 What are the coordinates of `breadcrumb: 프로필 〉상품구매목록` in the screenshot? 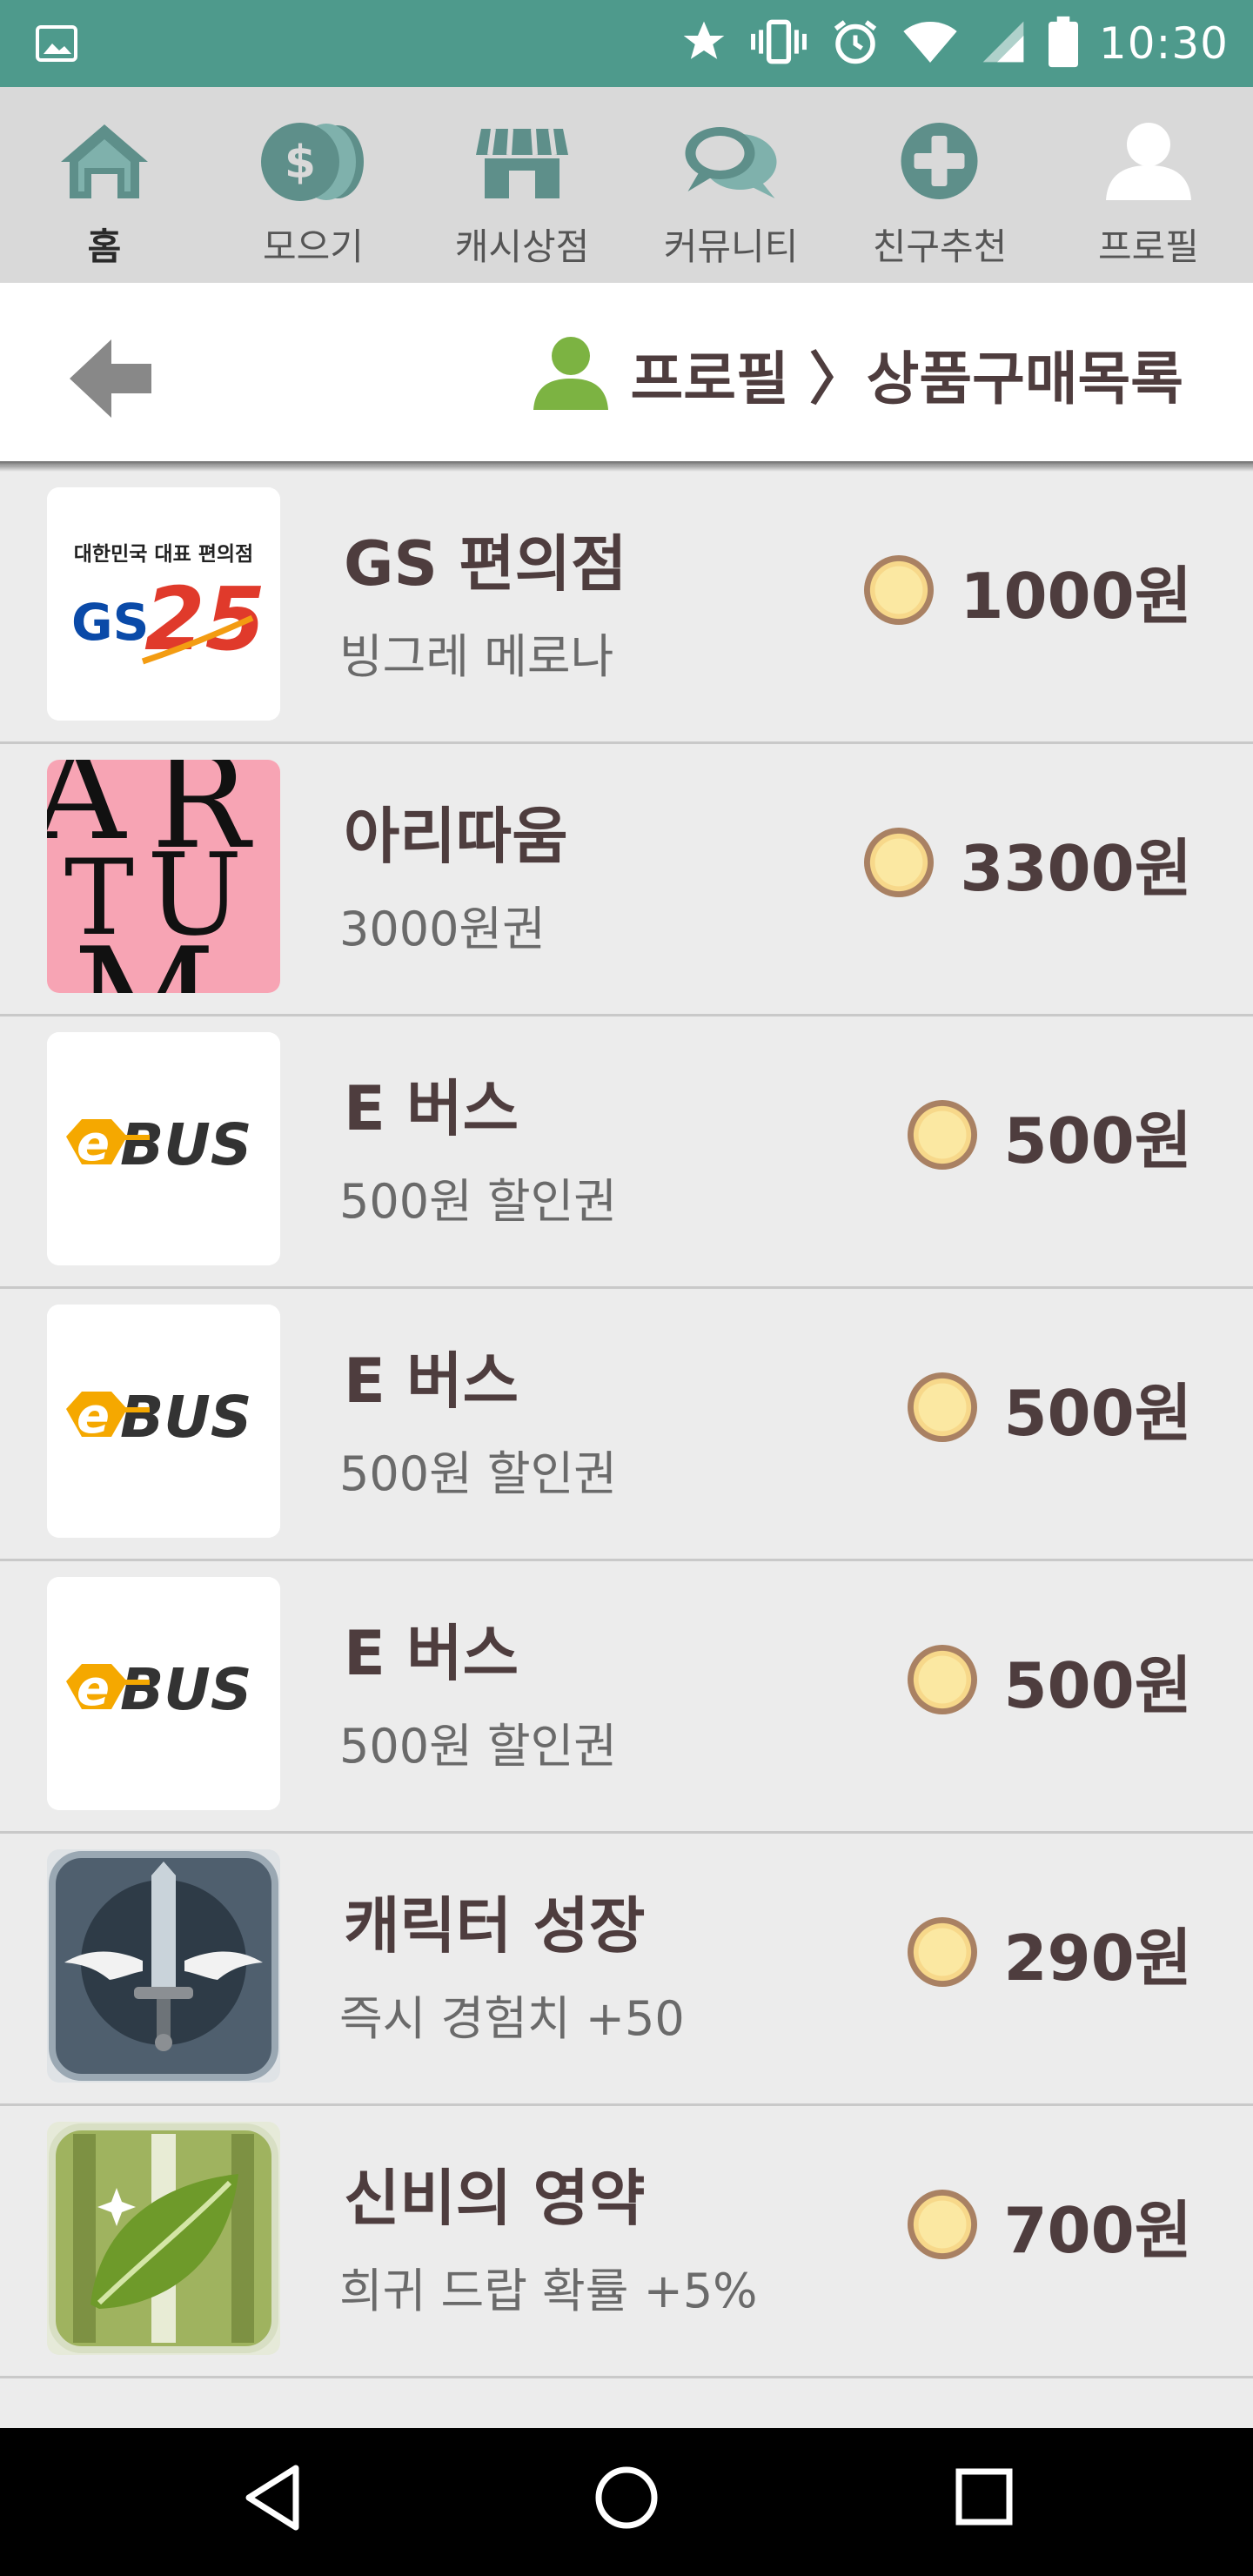 It's located at (857, 375).